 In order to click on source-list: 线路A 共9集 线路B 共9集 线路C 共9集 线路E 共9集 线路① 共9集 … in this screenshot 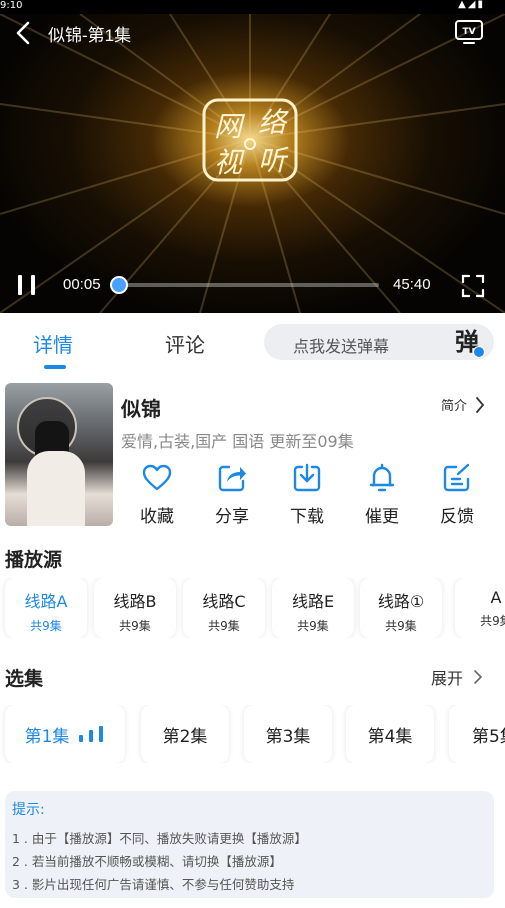, I will do `click(252, 608)`.